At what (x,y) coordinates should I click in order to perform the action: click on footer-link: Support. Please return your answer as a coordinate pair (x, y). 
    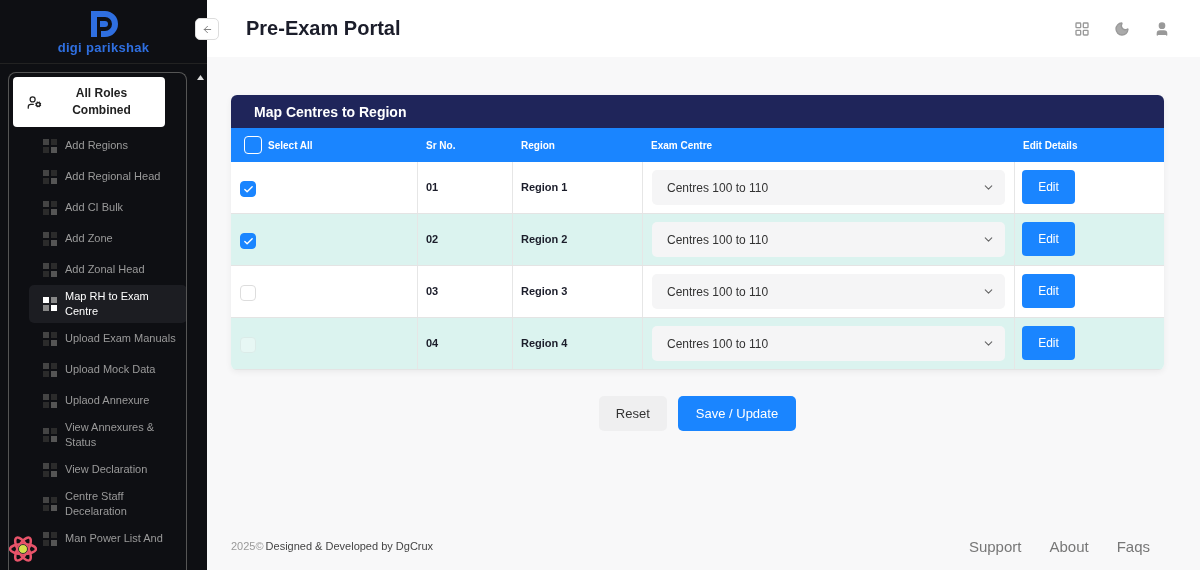
    Looking at the image, I should click on (995, 546).